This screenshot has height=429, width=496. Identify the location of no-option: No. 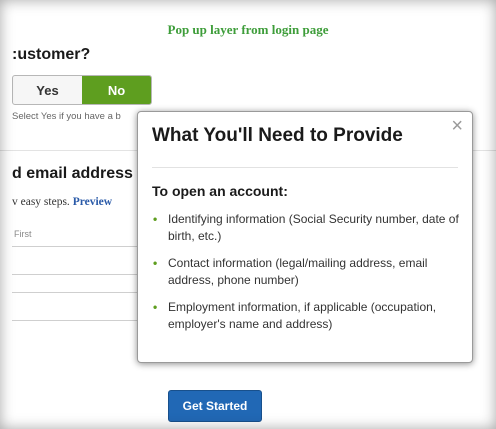
(116, 90).